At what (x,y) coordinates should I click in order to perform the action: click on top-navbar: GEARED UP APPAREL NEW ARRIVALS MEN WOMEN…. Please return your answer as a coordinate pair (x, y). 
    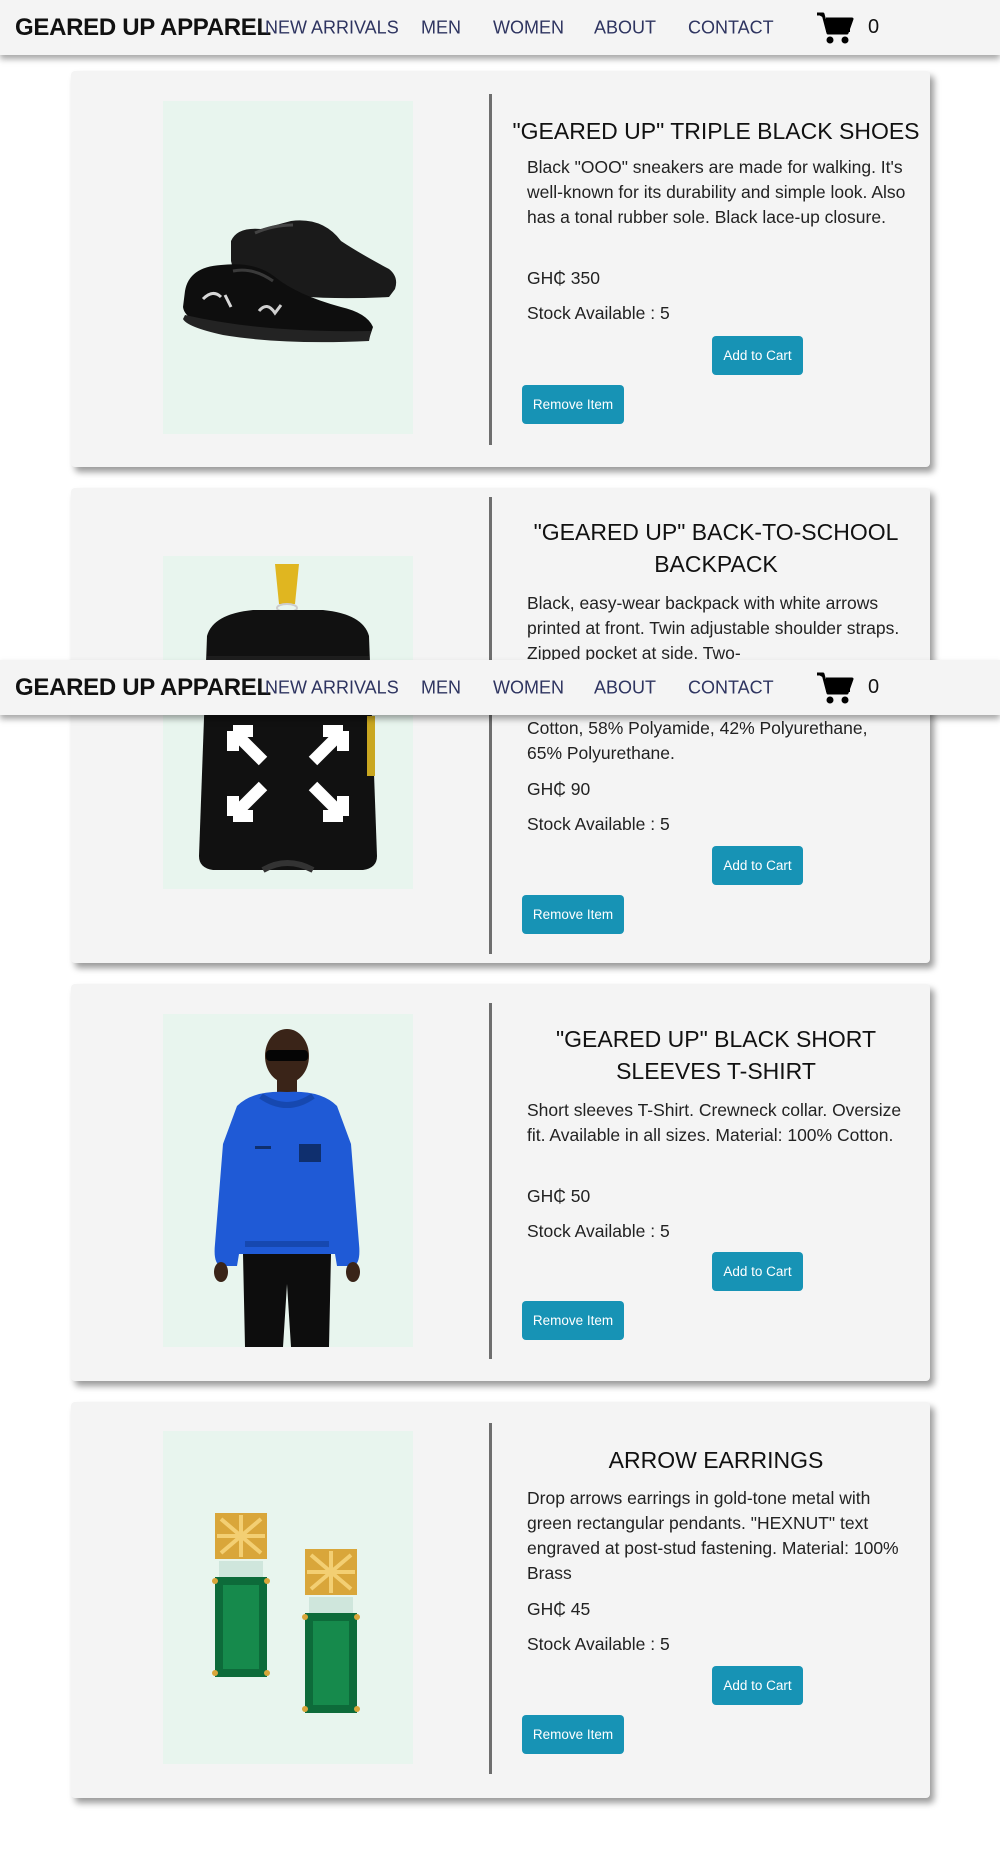
    Looking at the image, I should click on (500, 27).